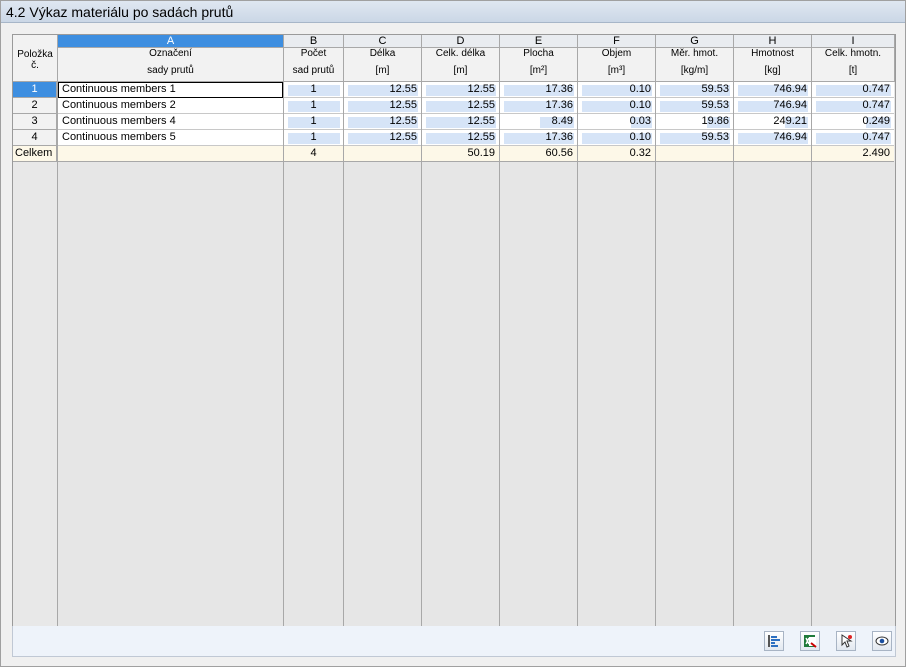 The height and width of the screenshot is (667, 906). I want to click on cell-e: 8.49, so click(538, 122).